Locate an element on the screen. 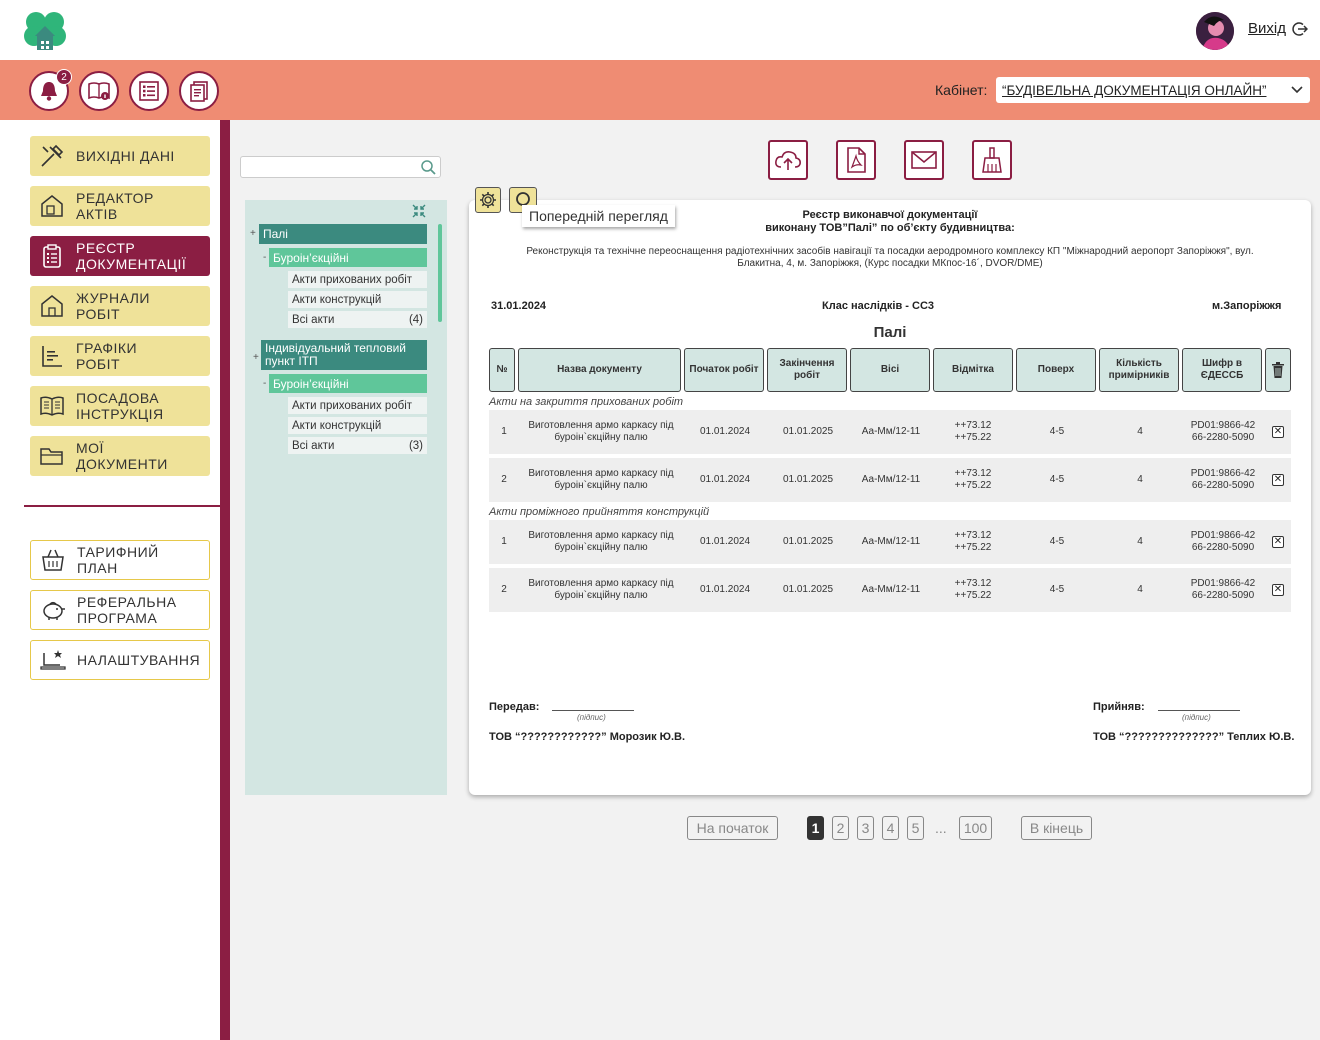  tree-scrollbar is located at coordinates (440, 273).